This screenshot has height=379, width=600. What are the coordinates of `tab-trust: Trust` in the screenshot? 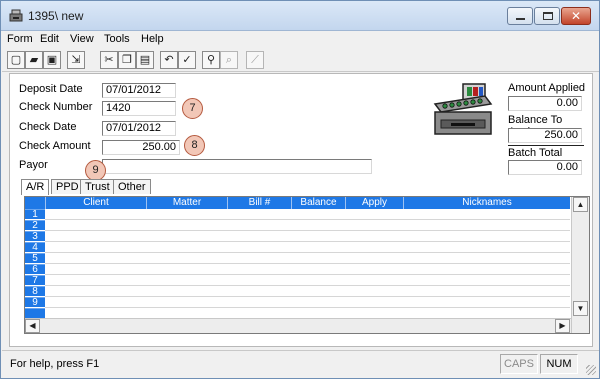 It's located at (97, 186).